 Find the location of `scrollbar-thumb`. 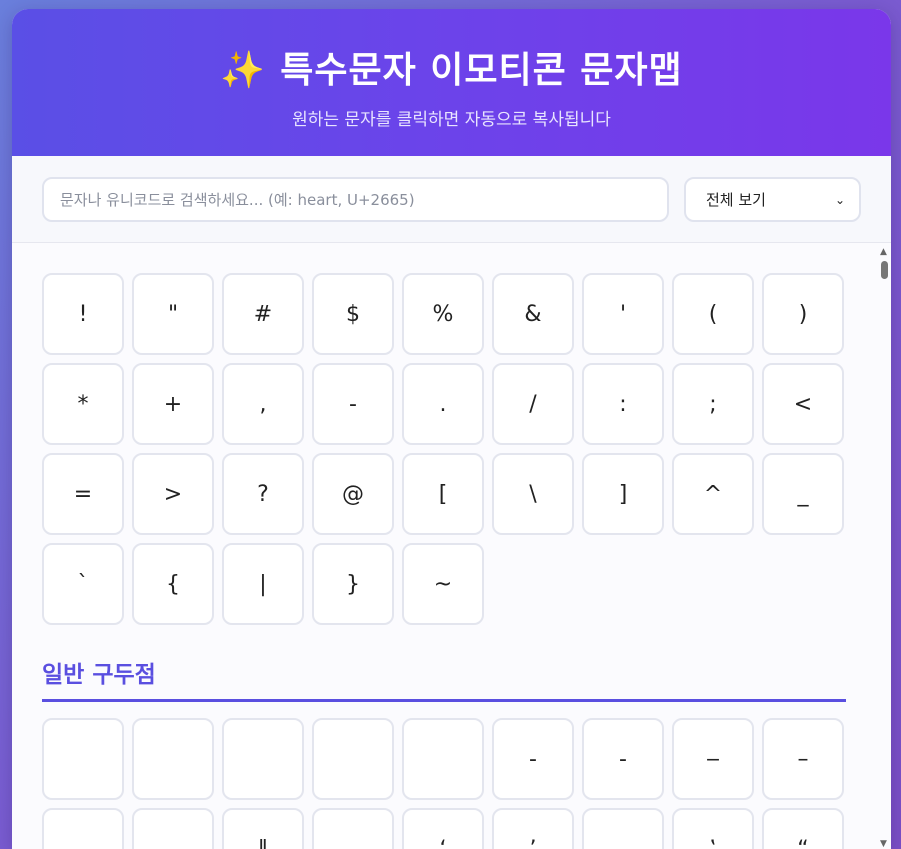

scrollbar-thumb is located at coordinates (884, 270).